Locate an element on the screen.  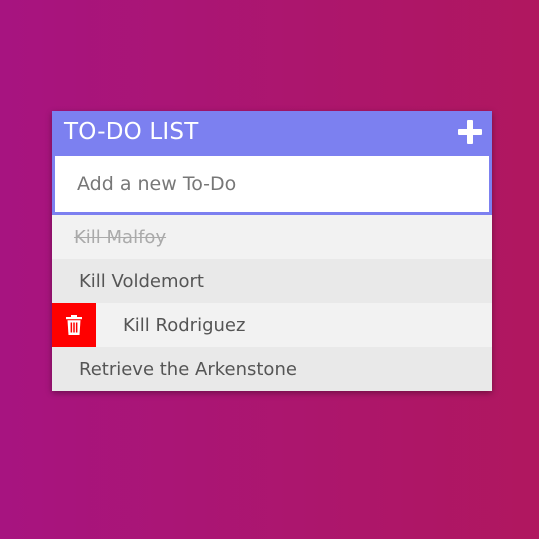
todo-item-swiped: Kill Rodriguez is located at coordinates (272, 325).